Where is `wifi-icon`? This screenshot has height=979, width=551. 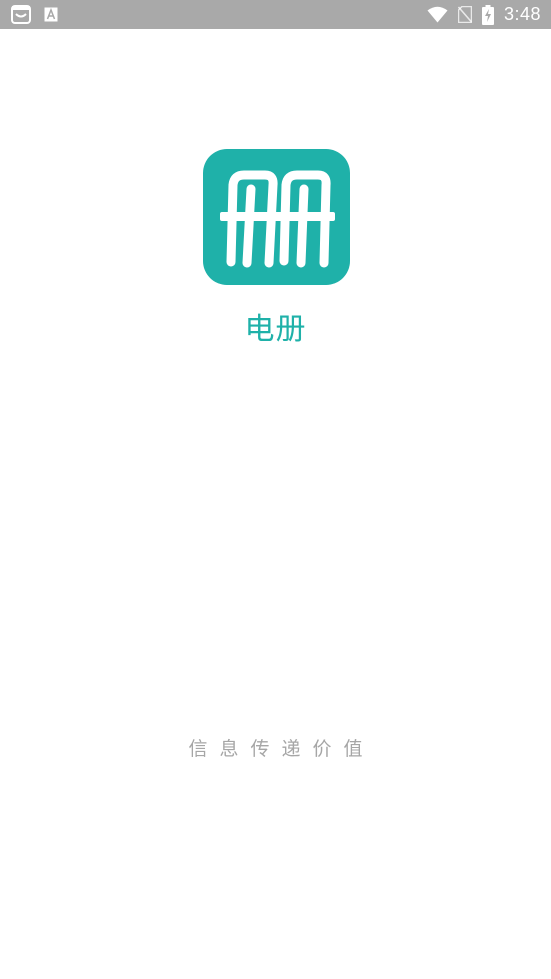
wifi-icon is located at coordinates (437, 14).